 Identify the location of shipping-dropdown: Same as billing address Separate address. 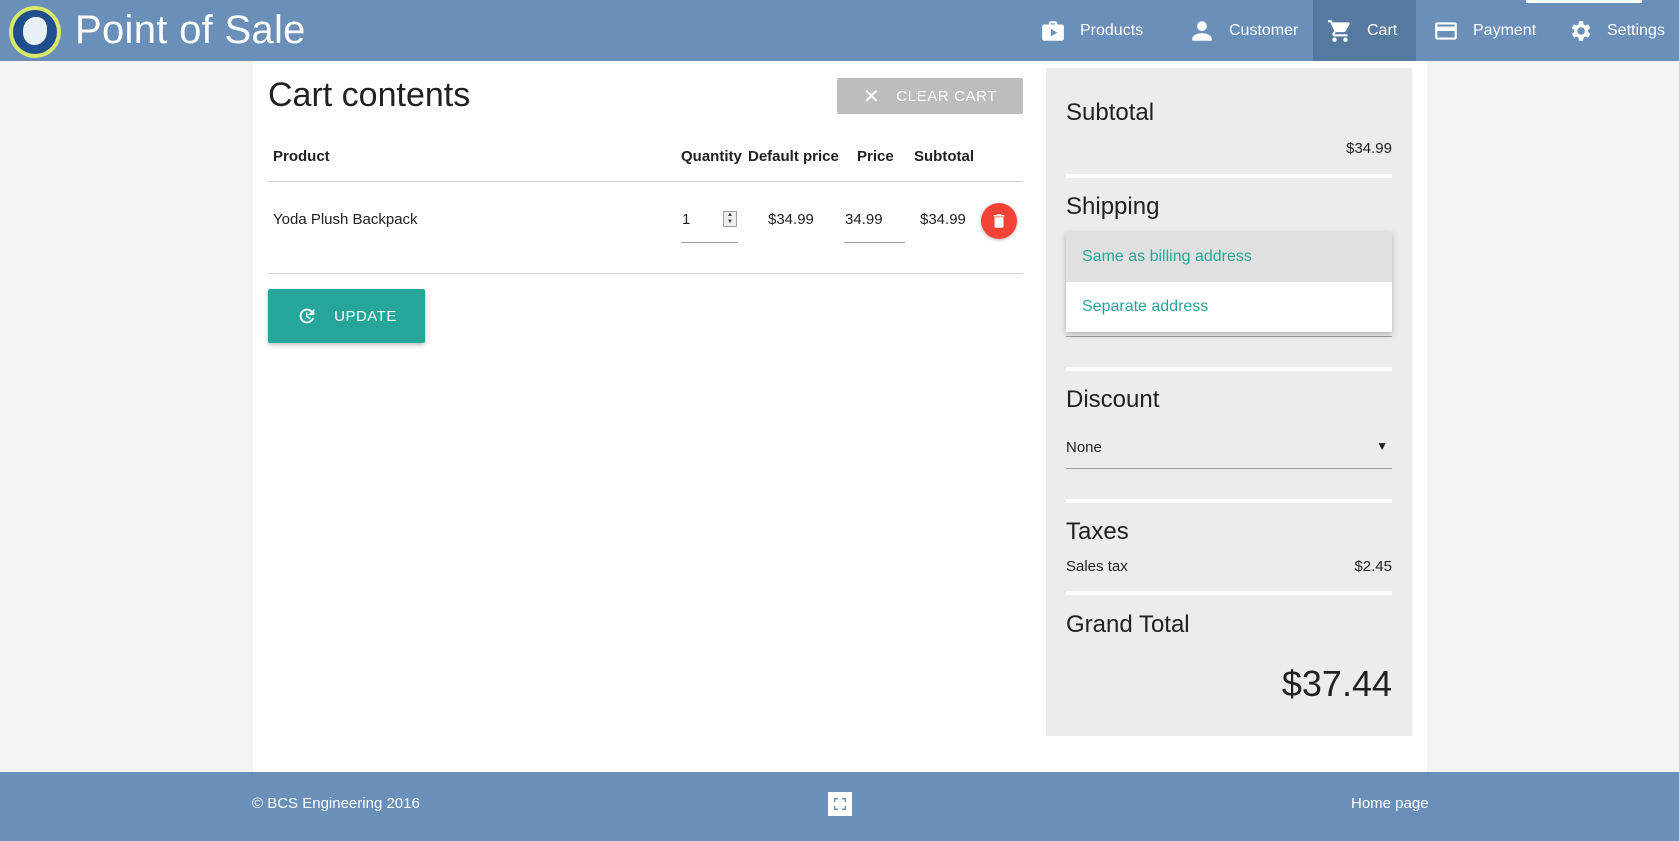
(1229, 282).